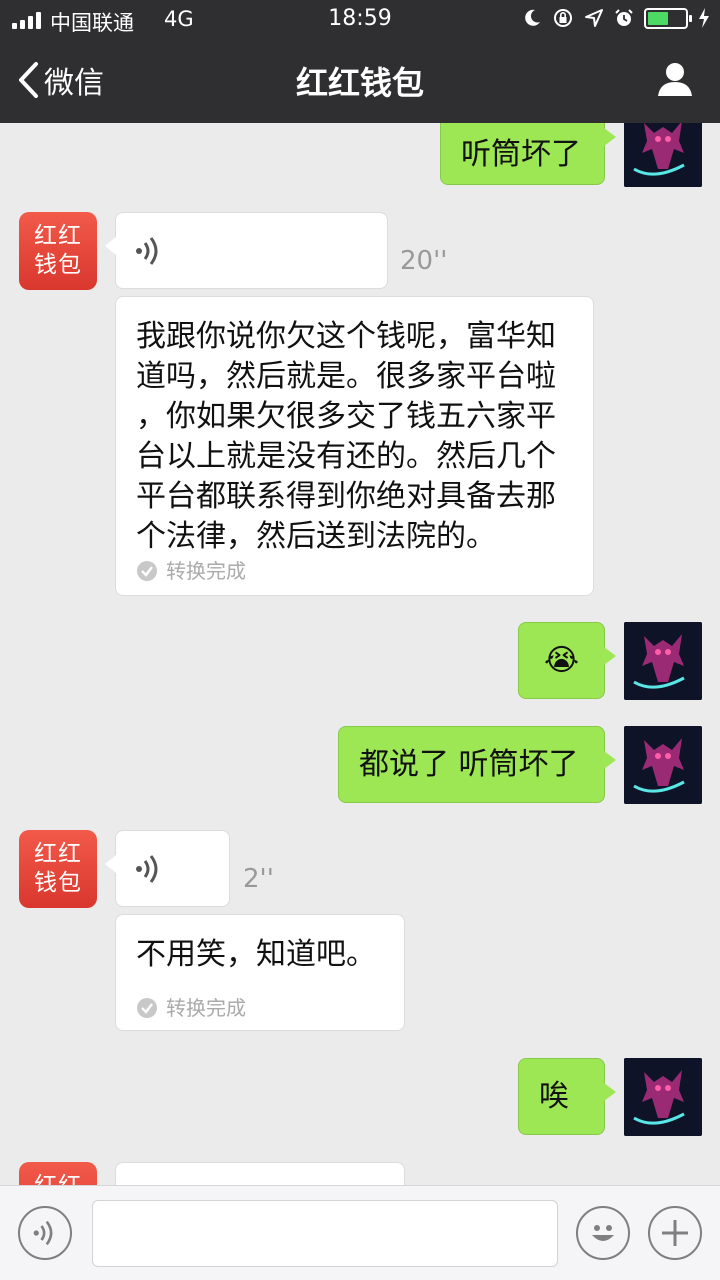 The width and height of the screenshot is (720, 1280). I want to click on message-outgoing: 都说了 听筒坏了, so click(360, 766).